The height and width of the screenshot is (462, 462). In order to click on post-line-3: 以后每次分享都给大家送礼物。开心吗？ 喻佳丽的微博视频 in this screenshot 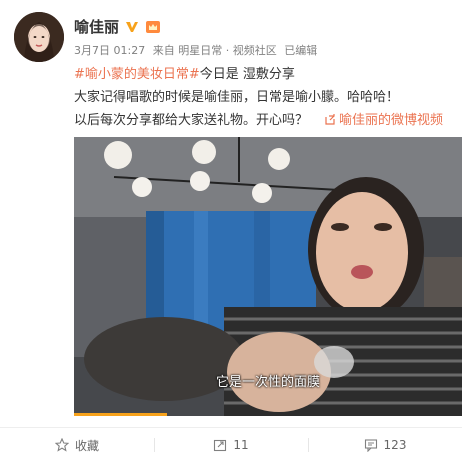, I will do `click(268, 121)`.